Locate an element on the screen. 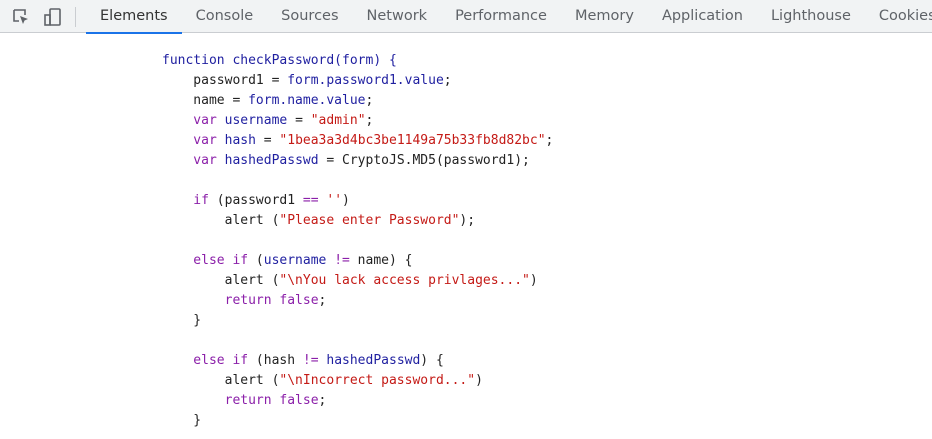 The height and width of the screenshot is (439, 932). code-token: password1 = is located at coordinates (225, 80).